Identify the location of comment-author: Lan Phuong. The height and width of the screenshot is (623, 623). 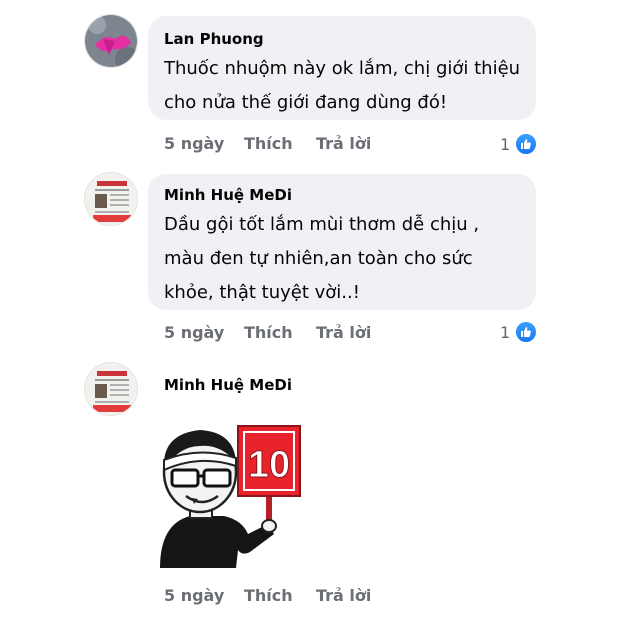
(214, 39).